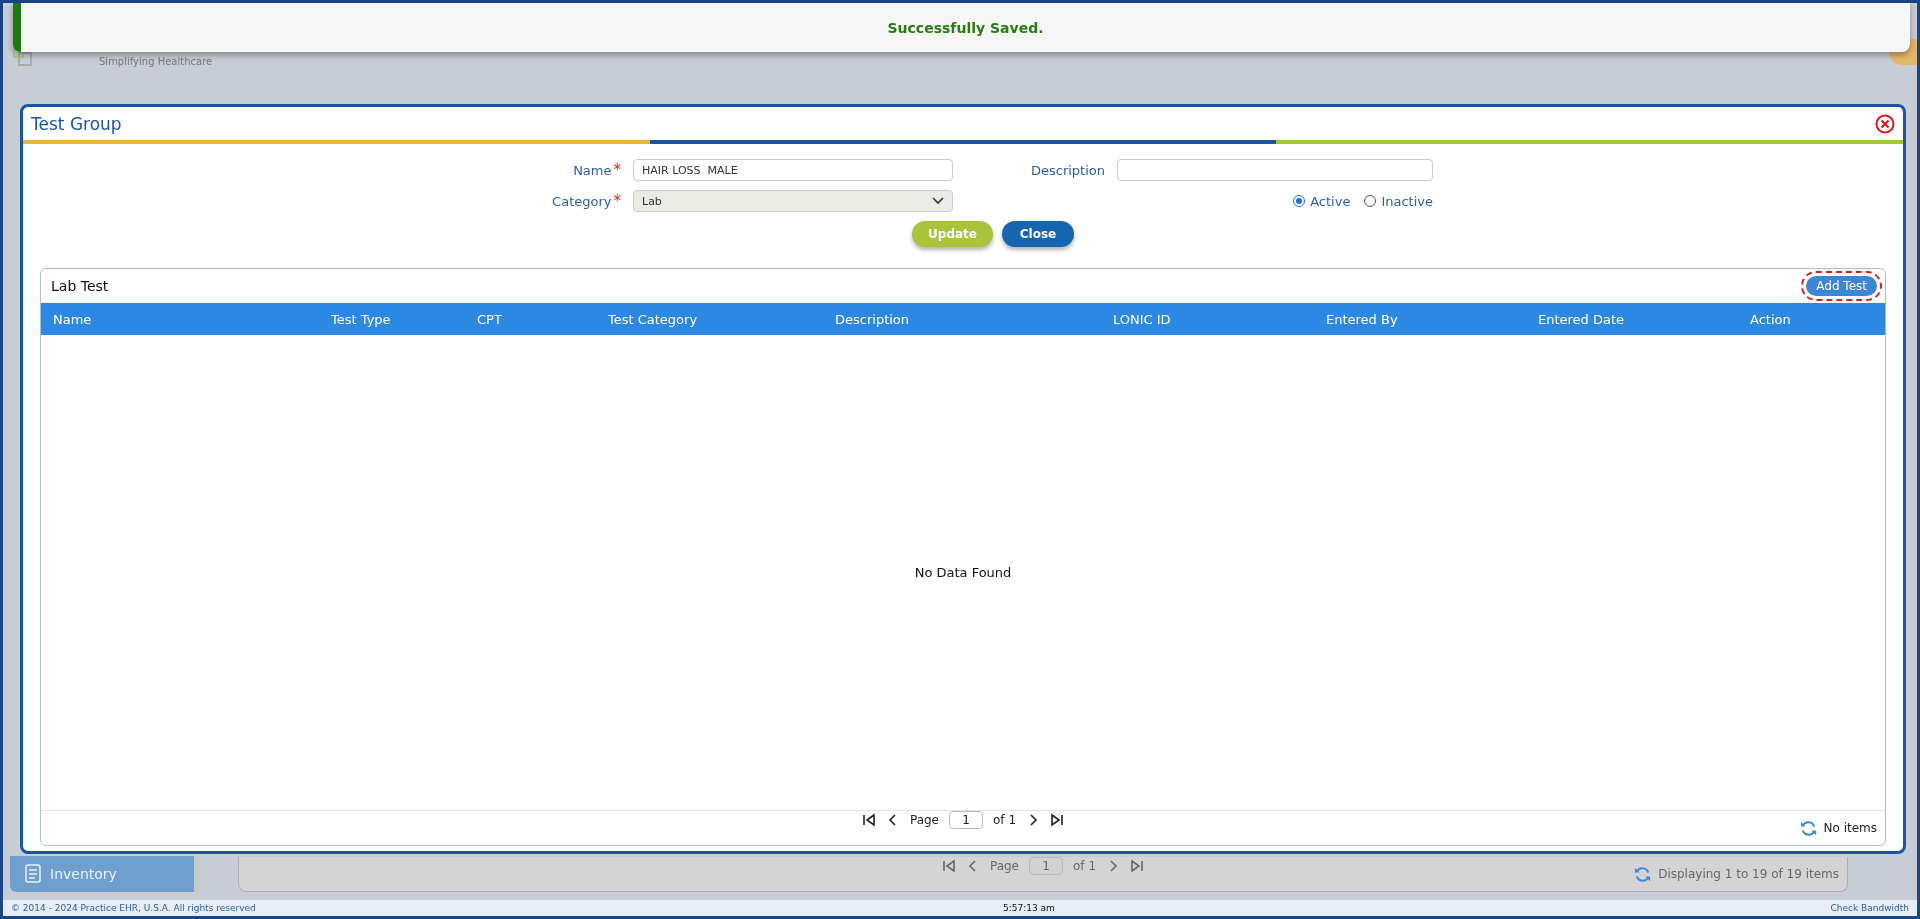 The height and width of the screenshot is (919, 1920). Describe the element at coordinates (76, 123) in the screenshot. I see `dialog-title: Test Group` at that location.